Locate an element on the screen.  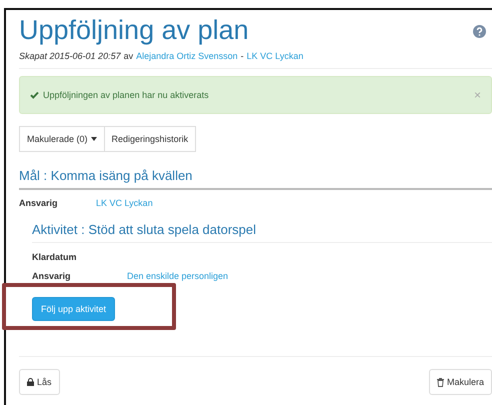
discard-button: Makulera is located at coordinates (460, 382).